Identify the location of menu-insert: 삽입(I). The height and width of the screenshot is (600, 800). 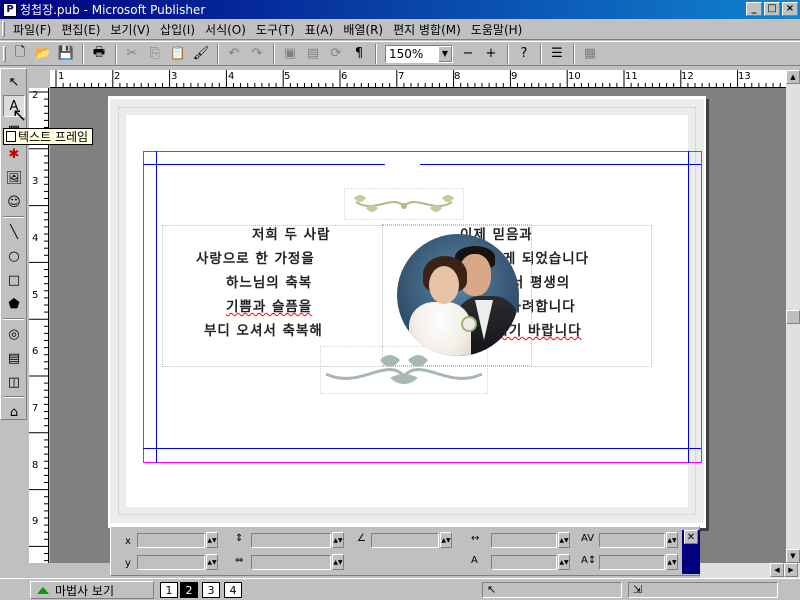
(177, 29).